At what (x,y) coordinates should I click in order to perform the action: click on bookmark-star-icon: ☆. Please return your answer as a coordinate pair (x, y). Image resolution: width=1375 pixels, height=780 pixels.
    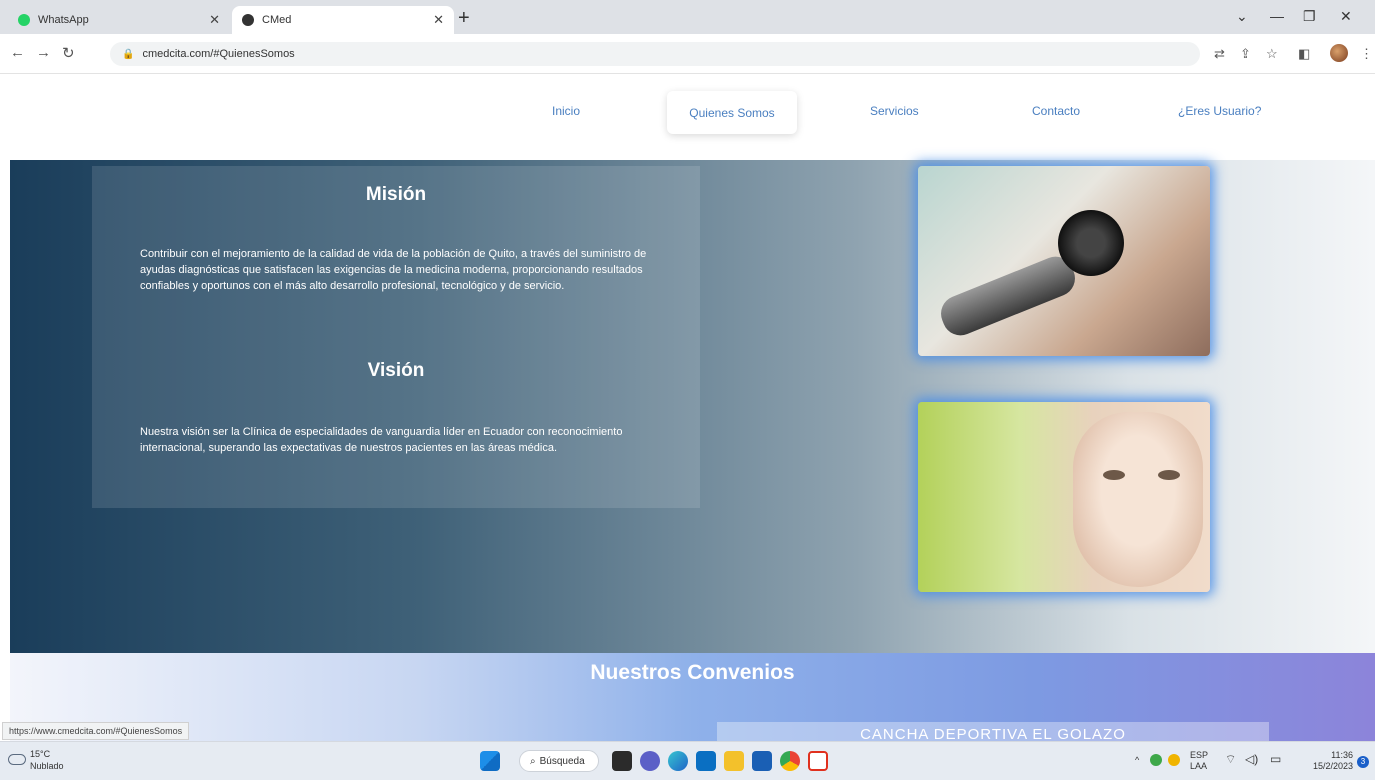
    Looking at the image, I should click on (1272, 54).